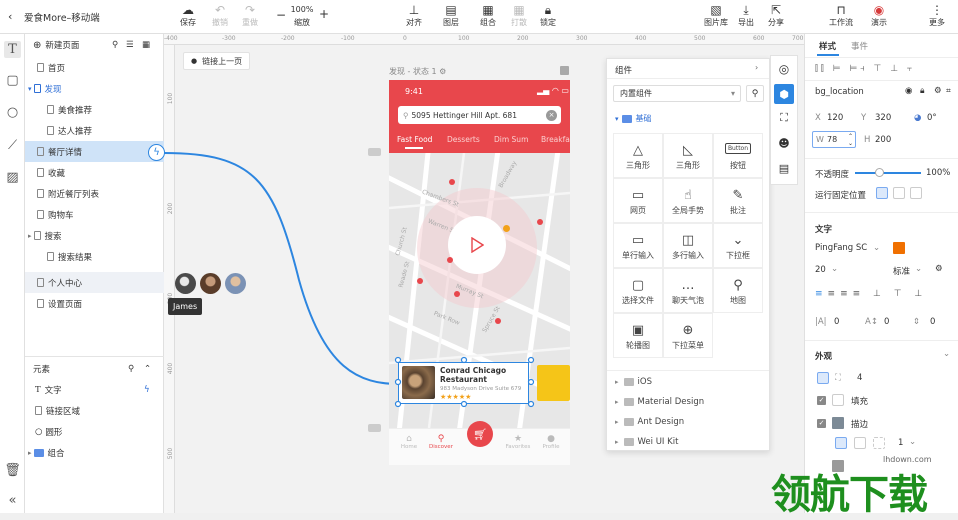 Image resolution: width=958 pixels, height=520 pixels. What do you see at coordinates (834, 139) in the screenshot?
I see `width-input: W 78 ⌃ ⌄` at bounding box center [834, 139].